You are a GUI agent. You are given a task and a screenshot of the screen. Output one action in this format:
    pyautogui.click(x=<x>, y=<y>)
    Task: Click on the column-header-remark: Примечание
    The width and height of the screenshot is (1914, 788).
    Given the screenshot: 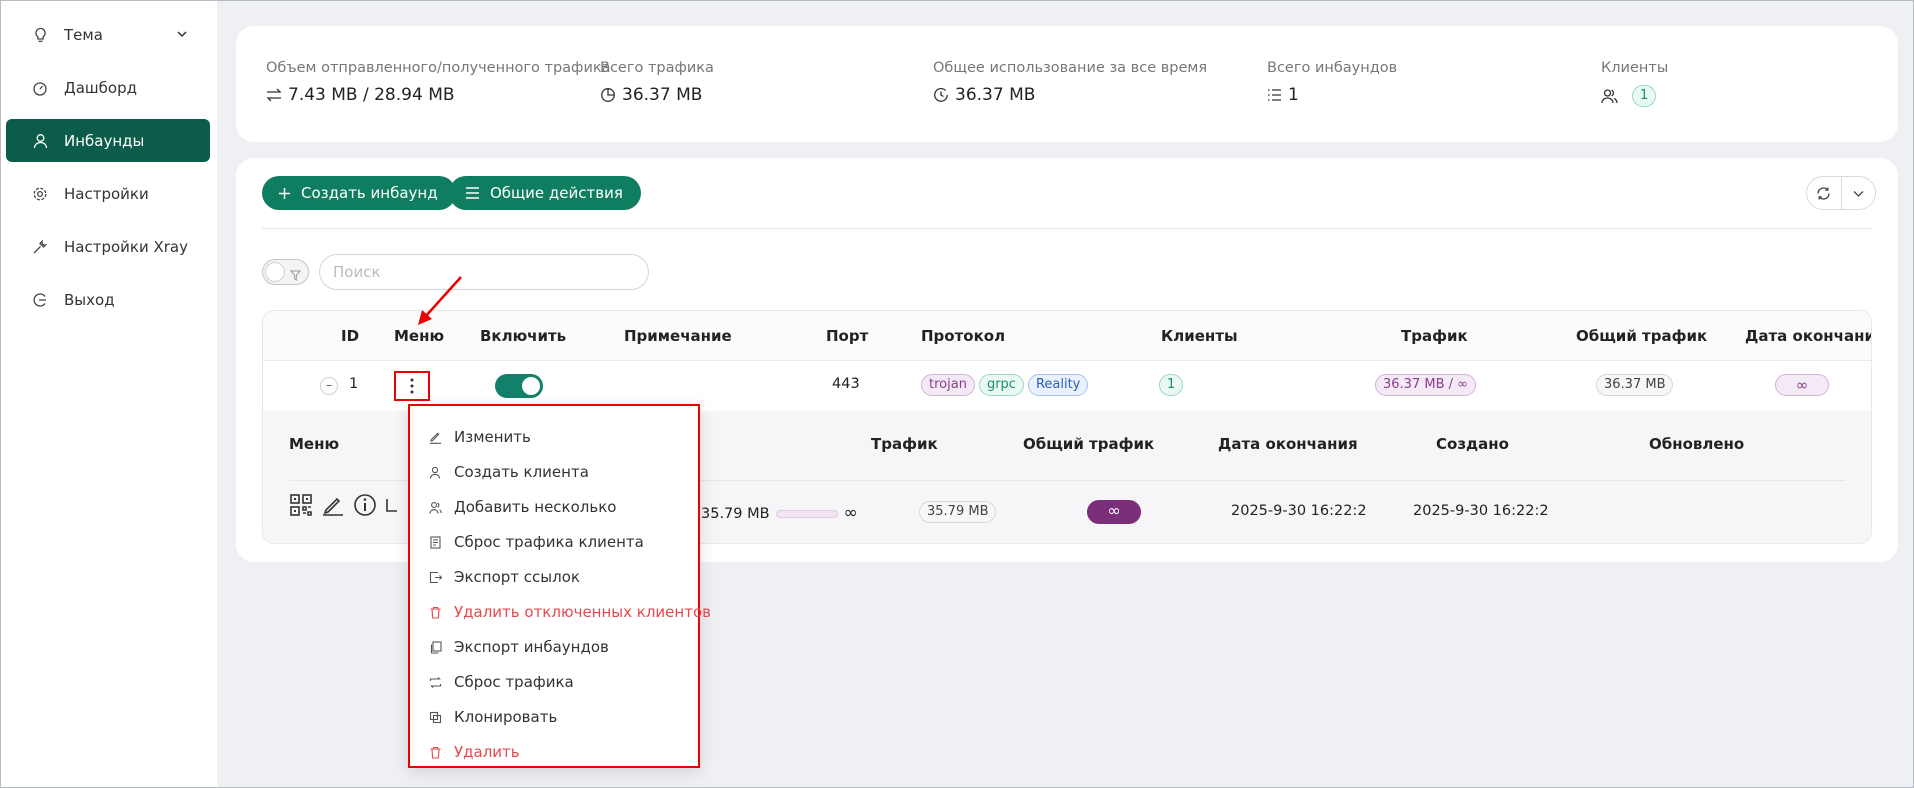 What is the action you would take?
    pyautogui.click(x=678, y=336)
    